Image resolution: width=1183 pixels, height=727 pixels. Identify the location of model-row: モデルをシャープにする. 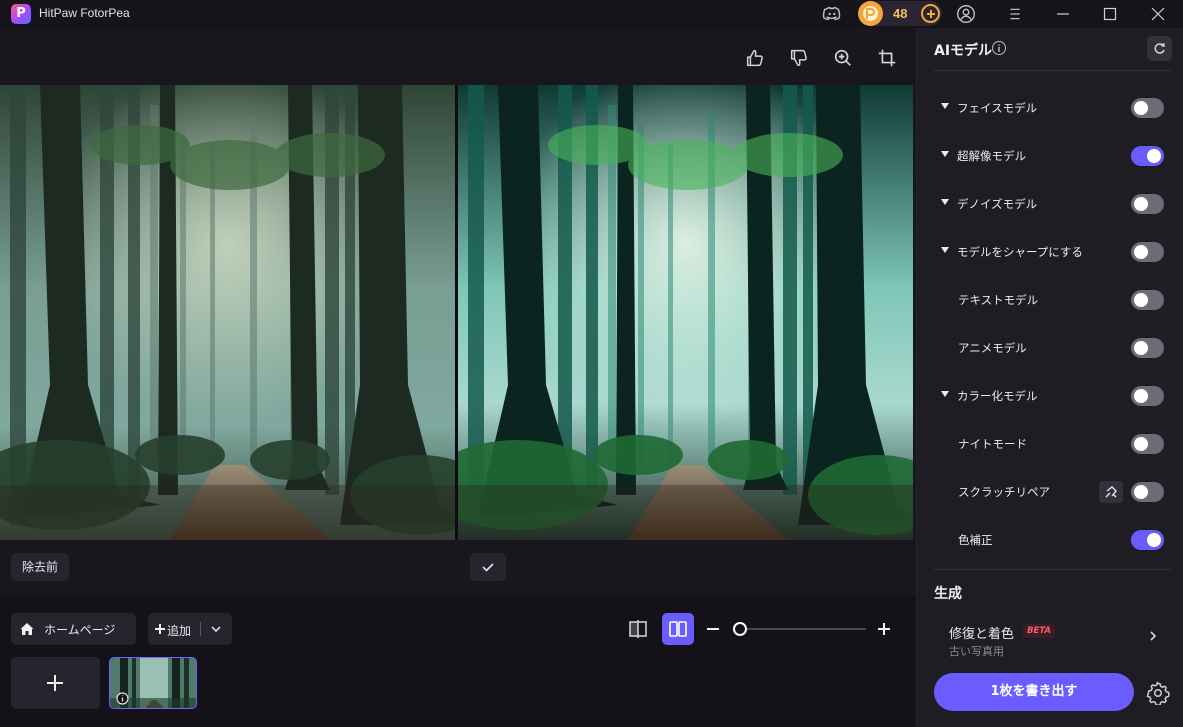
(1050, 252).